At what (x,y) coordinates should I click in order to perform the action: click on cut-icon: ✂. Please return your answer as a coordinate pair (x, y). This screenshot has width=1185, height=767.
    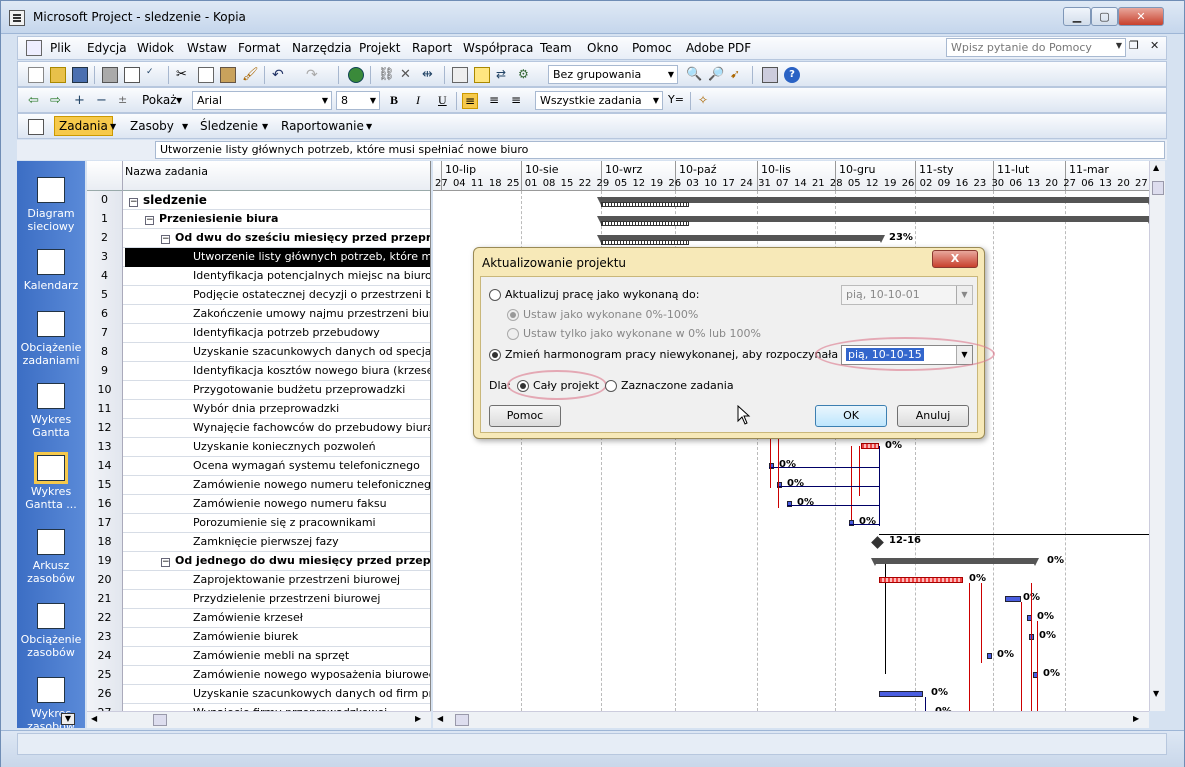
    Looking at the image, I should click on (184, 75).